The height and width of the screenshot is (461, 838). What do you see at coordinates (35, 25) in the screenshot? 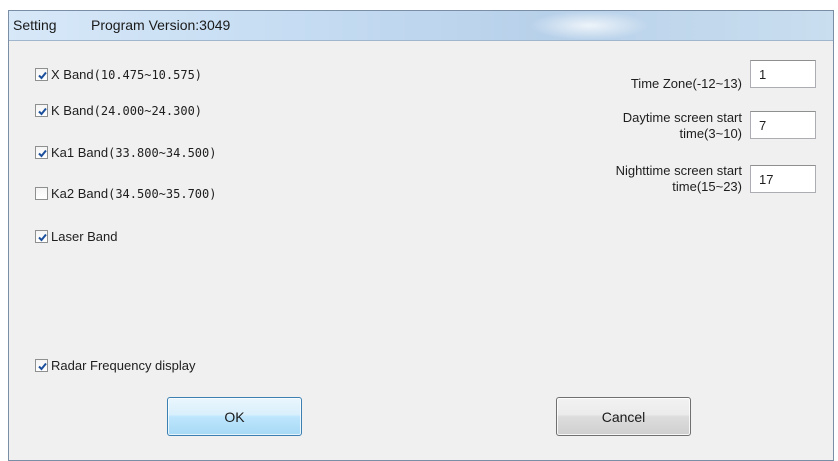
I see `window-title: Setting` at bounding box center [35, 25].